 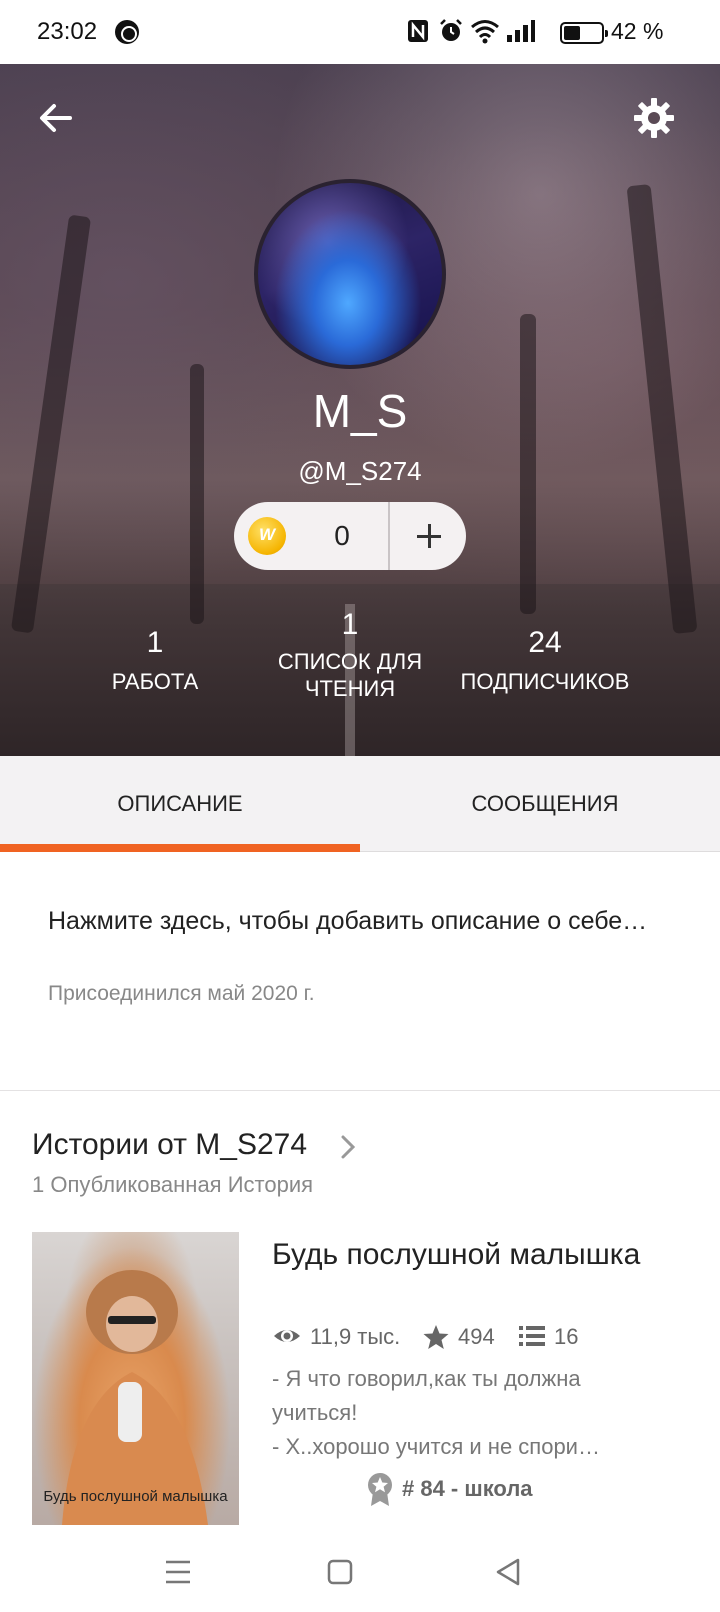 I want to click on votes-count: 494, so click(x=476, y=1336).